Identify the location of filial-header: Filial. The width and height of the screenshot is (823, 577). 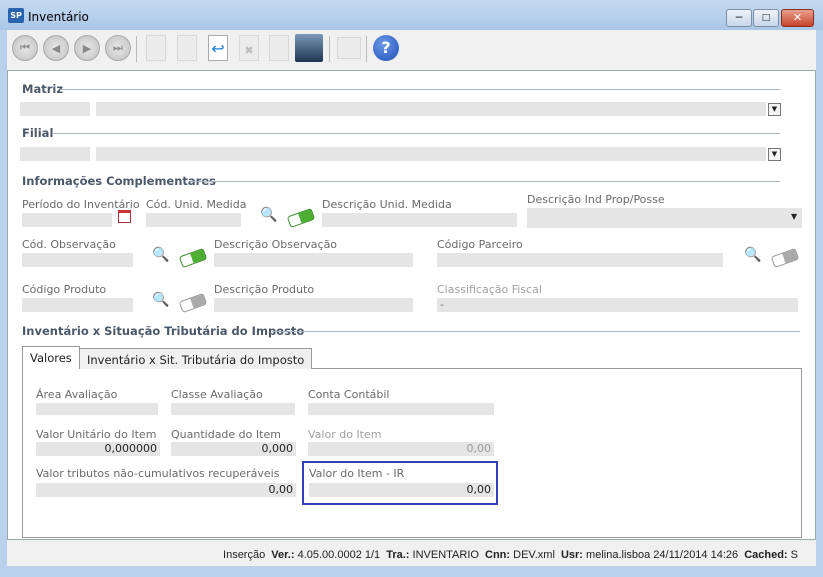
(38, 133).